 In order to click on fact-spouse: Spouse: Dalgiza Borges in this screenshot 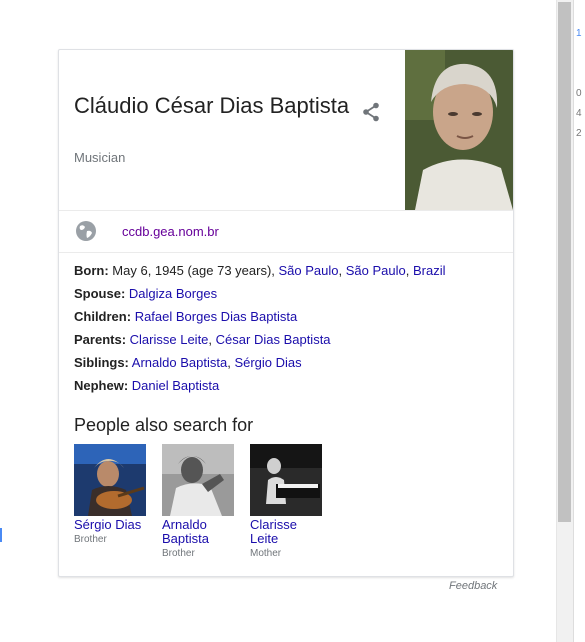, I will do `click(289, 293)`.